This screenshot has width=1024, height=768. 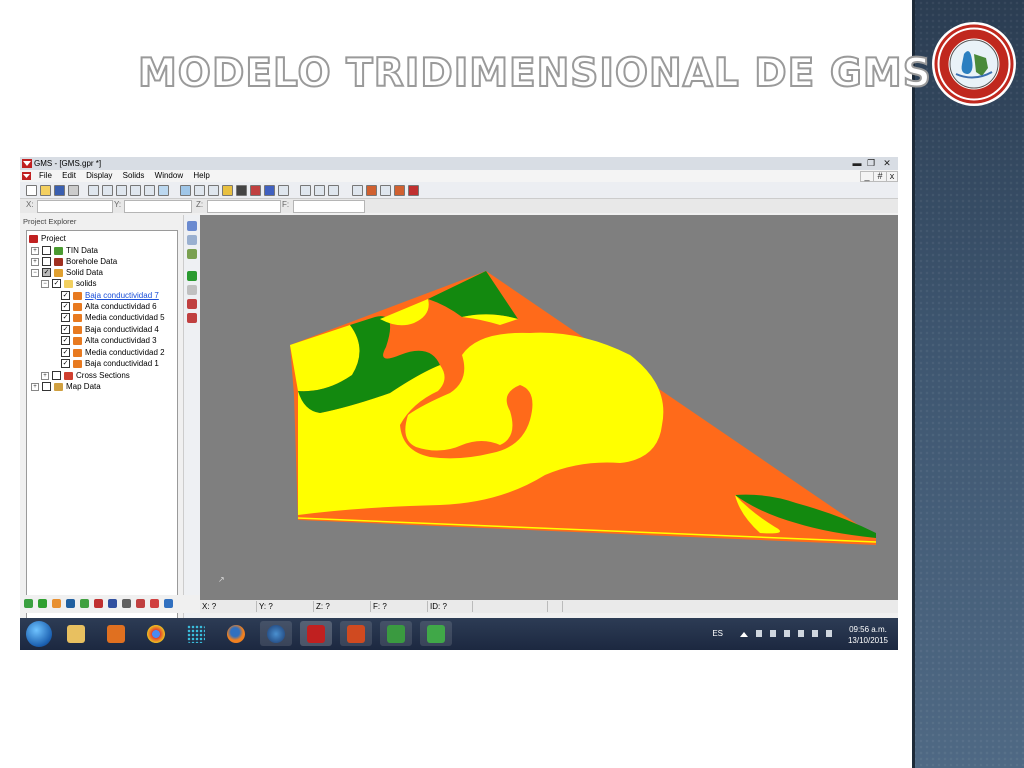 I want to click on tree-node-solid-2: ✓ Media conductividad 2, so click(x=113, y=352).